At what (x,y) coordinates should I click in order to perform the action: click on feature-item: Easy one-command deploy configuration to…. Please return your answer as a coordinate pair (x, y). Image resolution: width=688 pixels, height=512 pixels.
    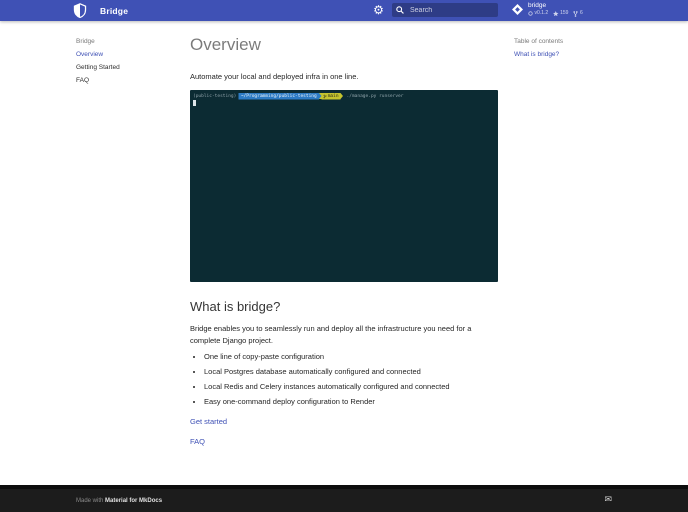
    Looking at the image, I should click on (351, 402).